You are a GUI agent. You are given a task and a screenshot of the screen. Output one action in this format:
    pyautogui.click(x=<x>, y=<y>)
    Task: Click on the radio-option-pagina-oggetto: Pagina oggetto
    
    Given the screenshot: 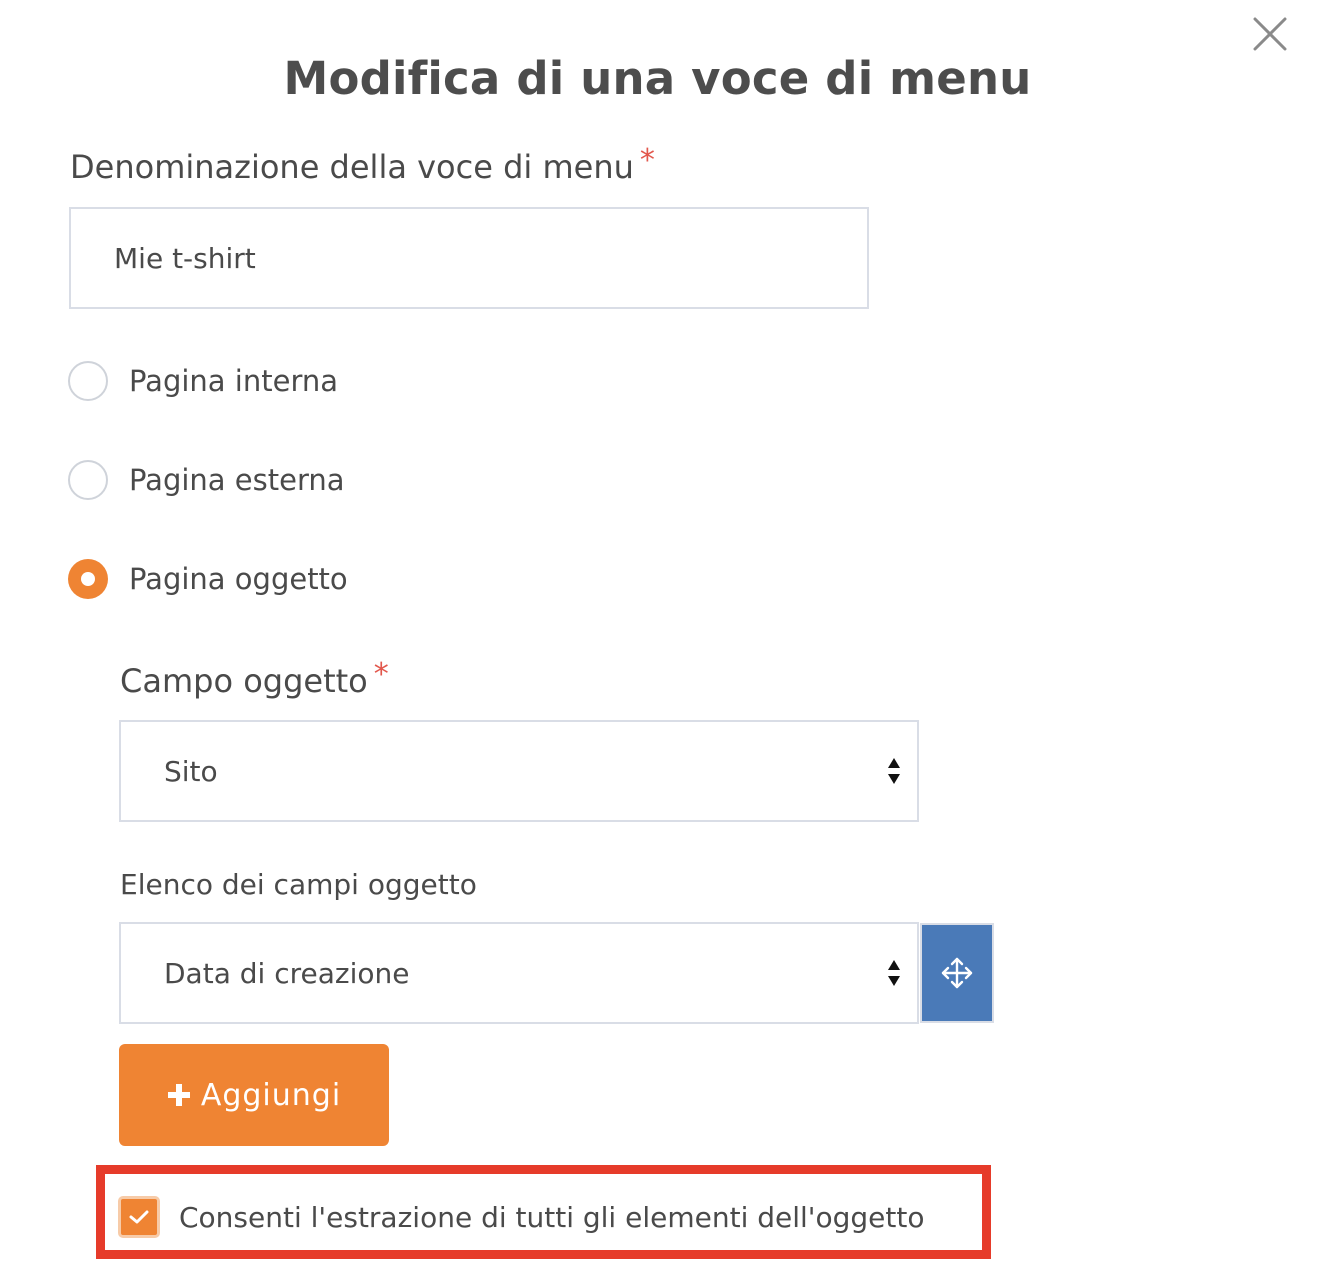 What is the action you would take?
    pyautogui.click(x=208, y=579)
    